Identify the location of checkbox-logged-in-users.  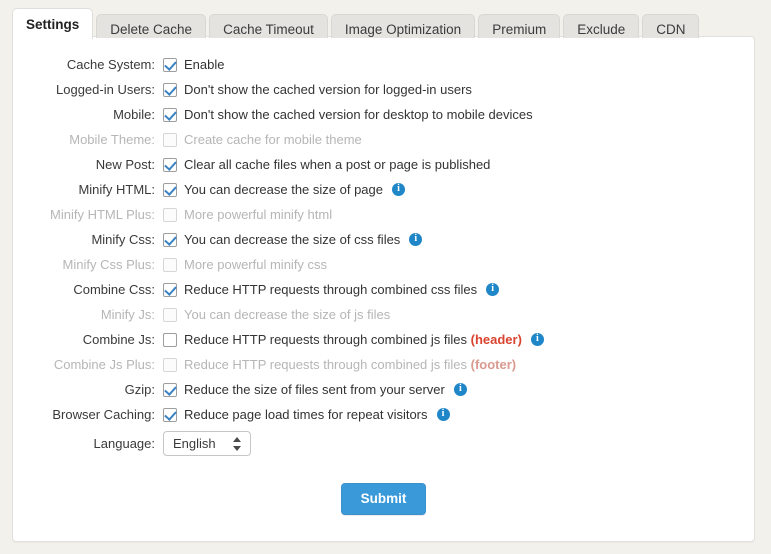
(170, 89).